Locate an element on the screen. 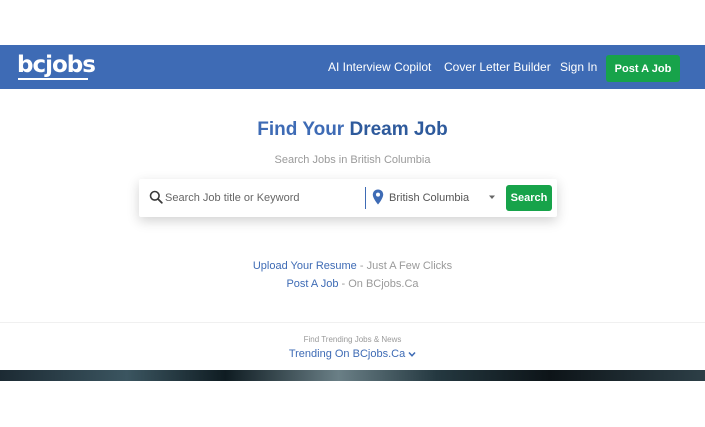 This screenshot has width=705, height=427. title-emphasis: Dream Job is located at coordinates (398, 129).